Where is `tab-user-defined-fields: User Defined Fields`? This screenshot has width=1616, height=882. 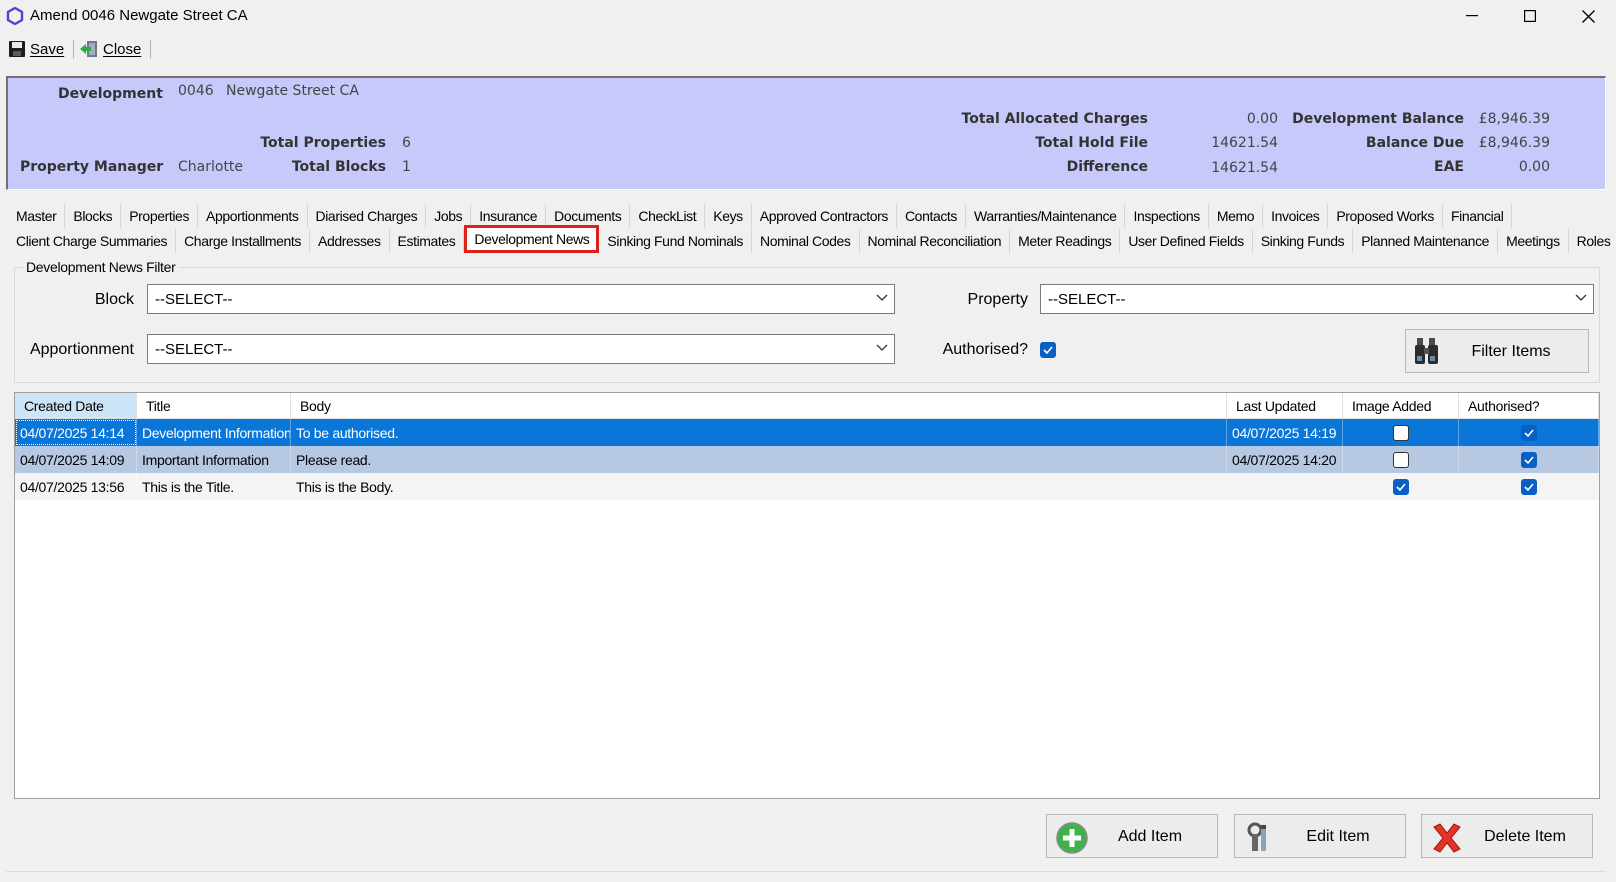 tab-user-defined-fields: User Defined Fields is located at coordinates (1186, 241).